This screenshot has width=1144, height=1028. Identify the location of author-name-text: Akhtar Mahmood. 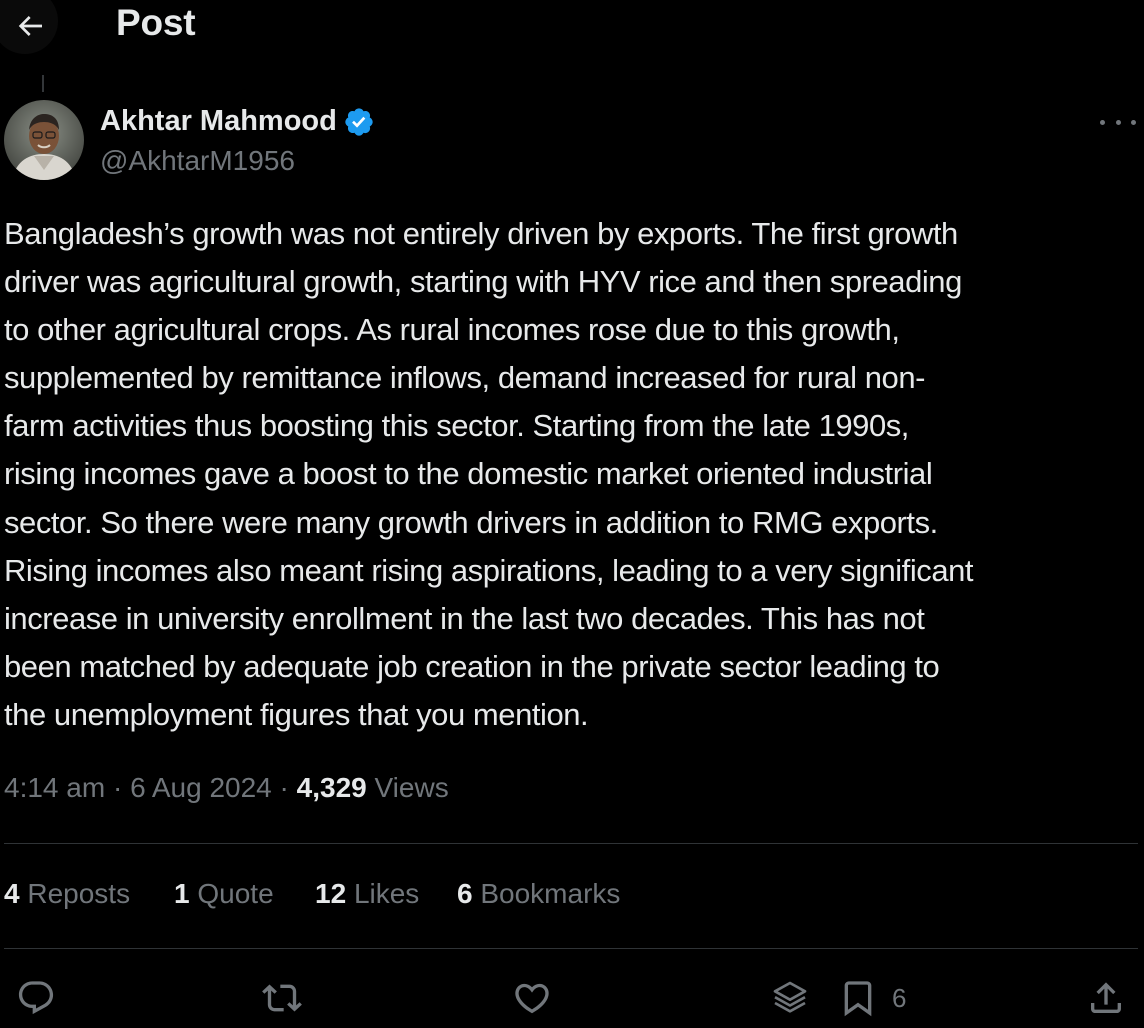
(218, 121).